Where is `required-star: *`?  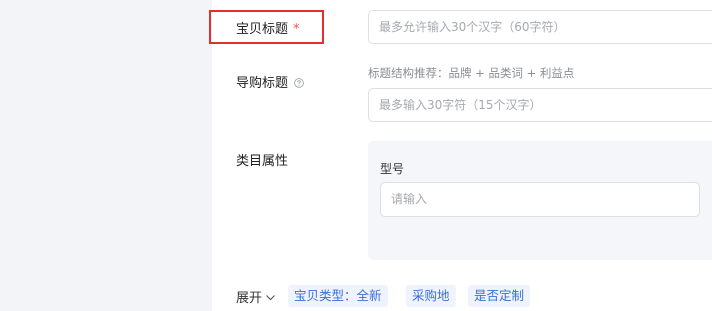 required-star: * is located at coordinates (296, 29).